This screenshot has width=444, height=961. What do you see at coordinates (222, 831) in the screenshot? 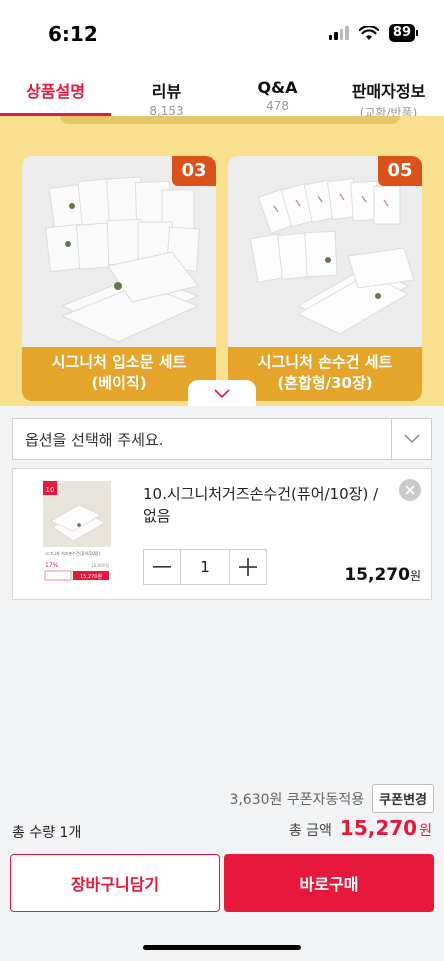
I see `total-row: 총 수량 1개 총 금액 15,270 원` at bounding box center [222, 831].